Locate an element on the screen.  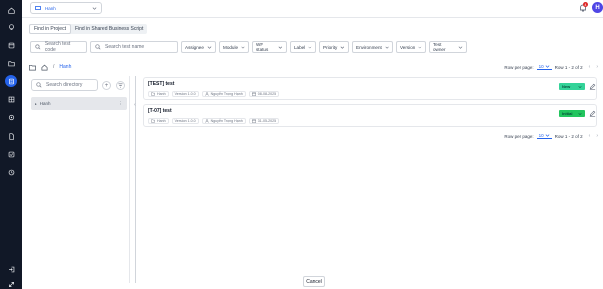
module-filter: Module is located at coordinates (234, 47).